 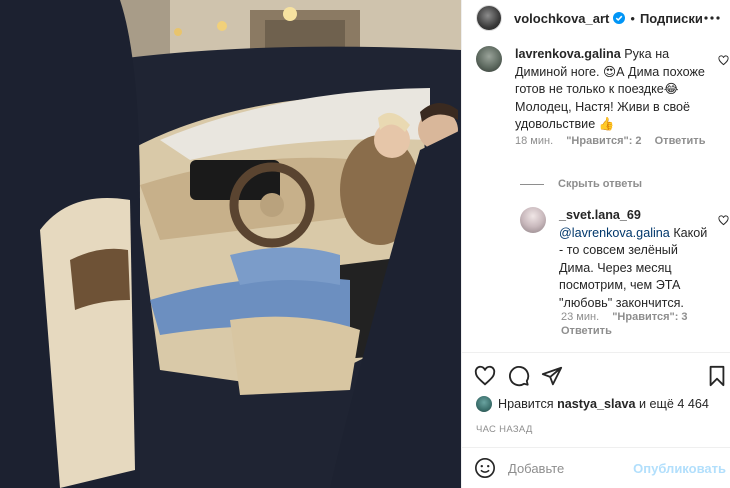 What do you see at coordinates (717, 376) in the screenshot?
I see `bookmark-icon` at bounding box center [717, 376].